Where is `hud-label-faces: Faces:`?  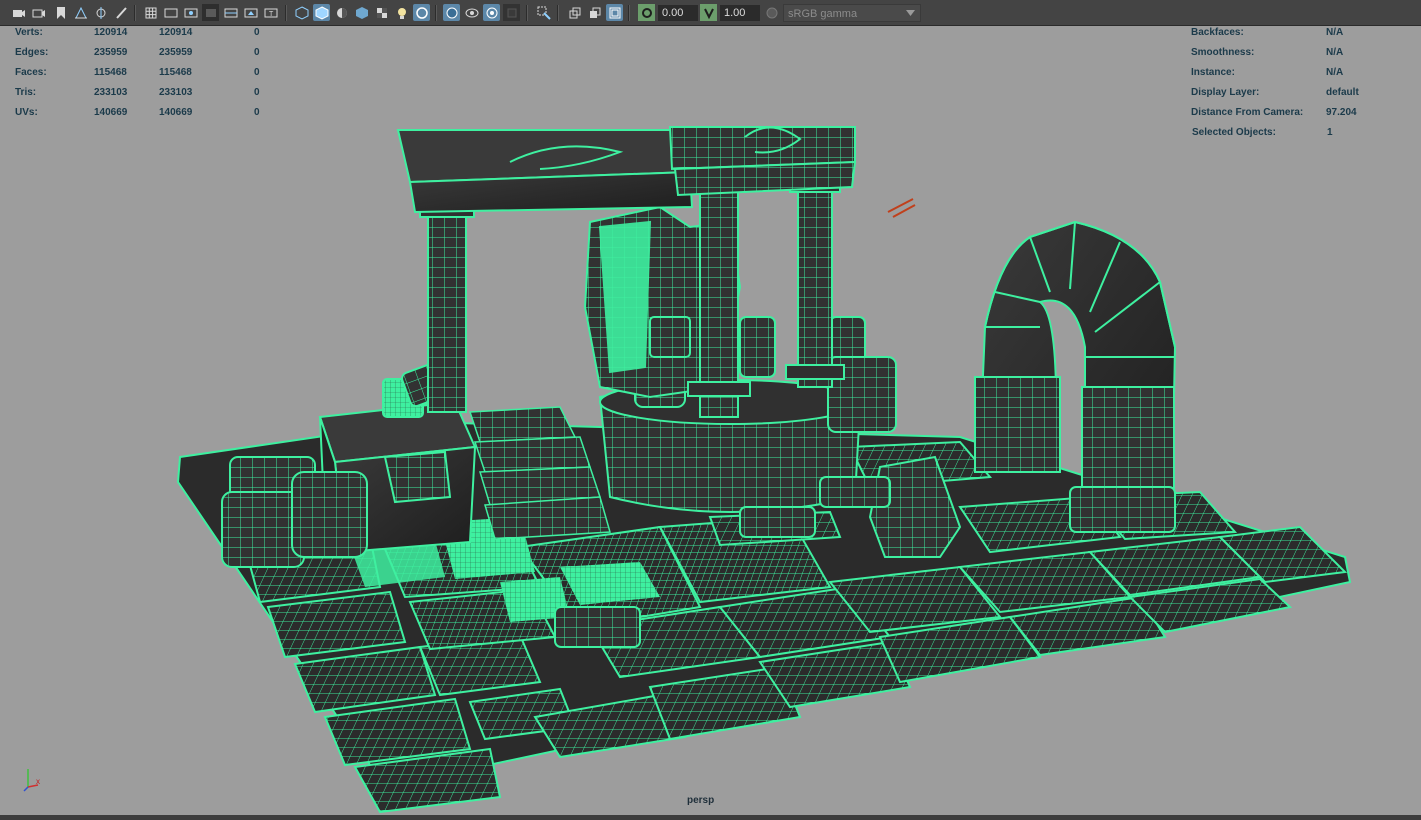 hud-label-faces: Faces: is located at coordinates (31, 72).